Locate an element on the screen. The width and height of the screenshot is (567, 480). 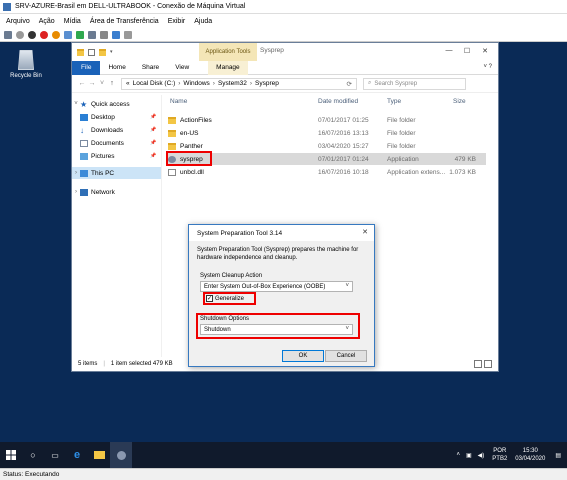
start-icon is located at coordinates (20, 34).